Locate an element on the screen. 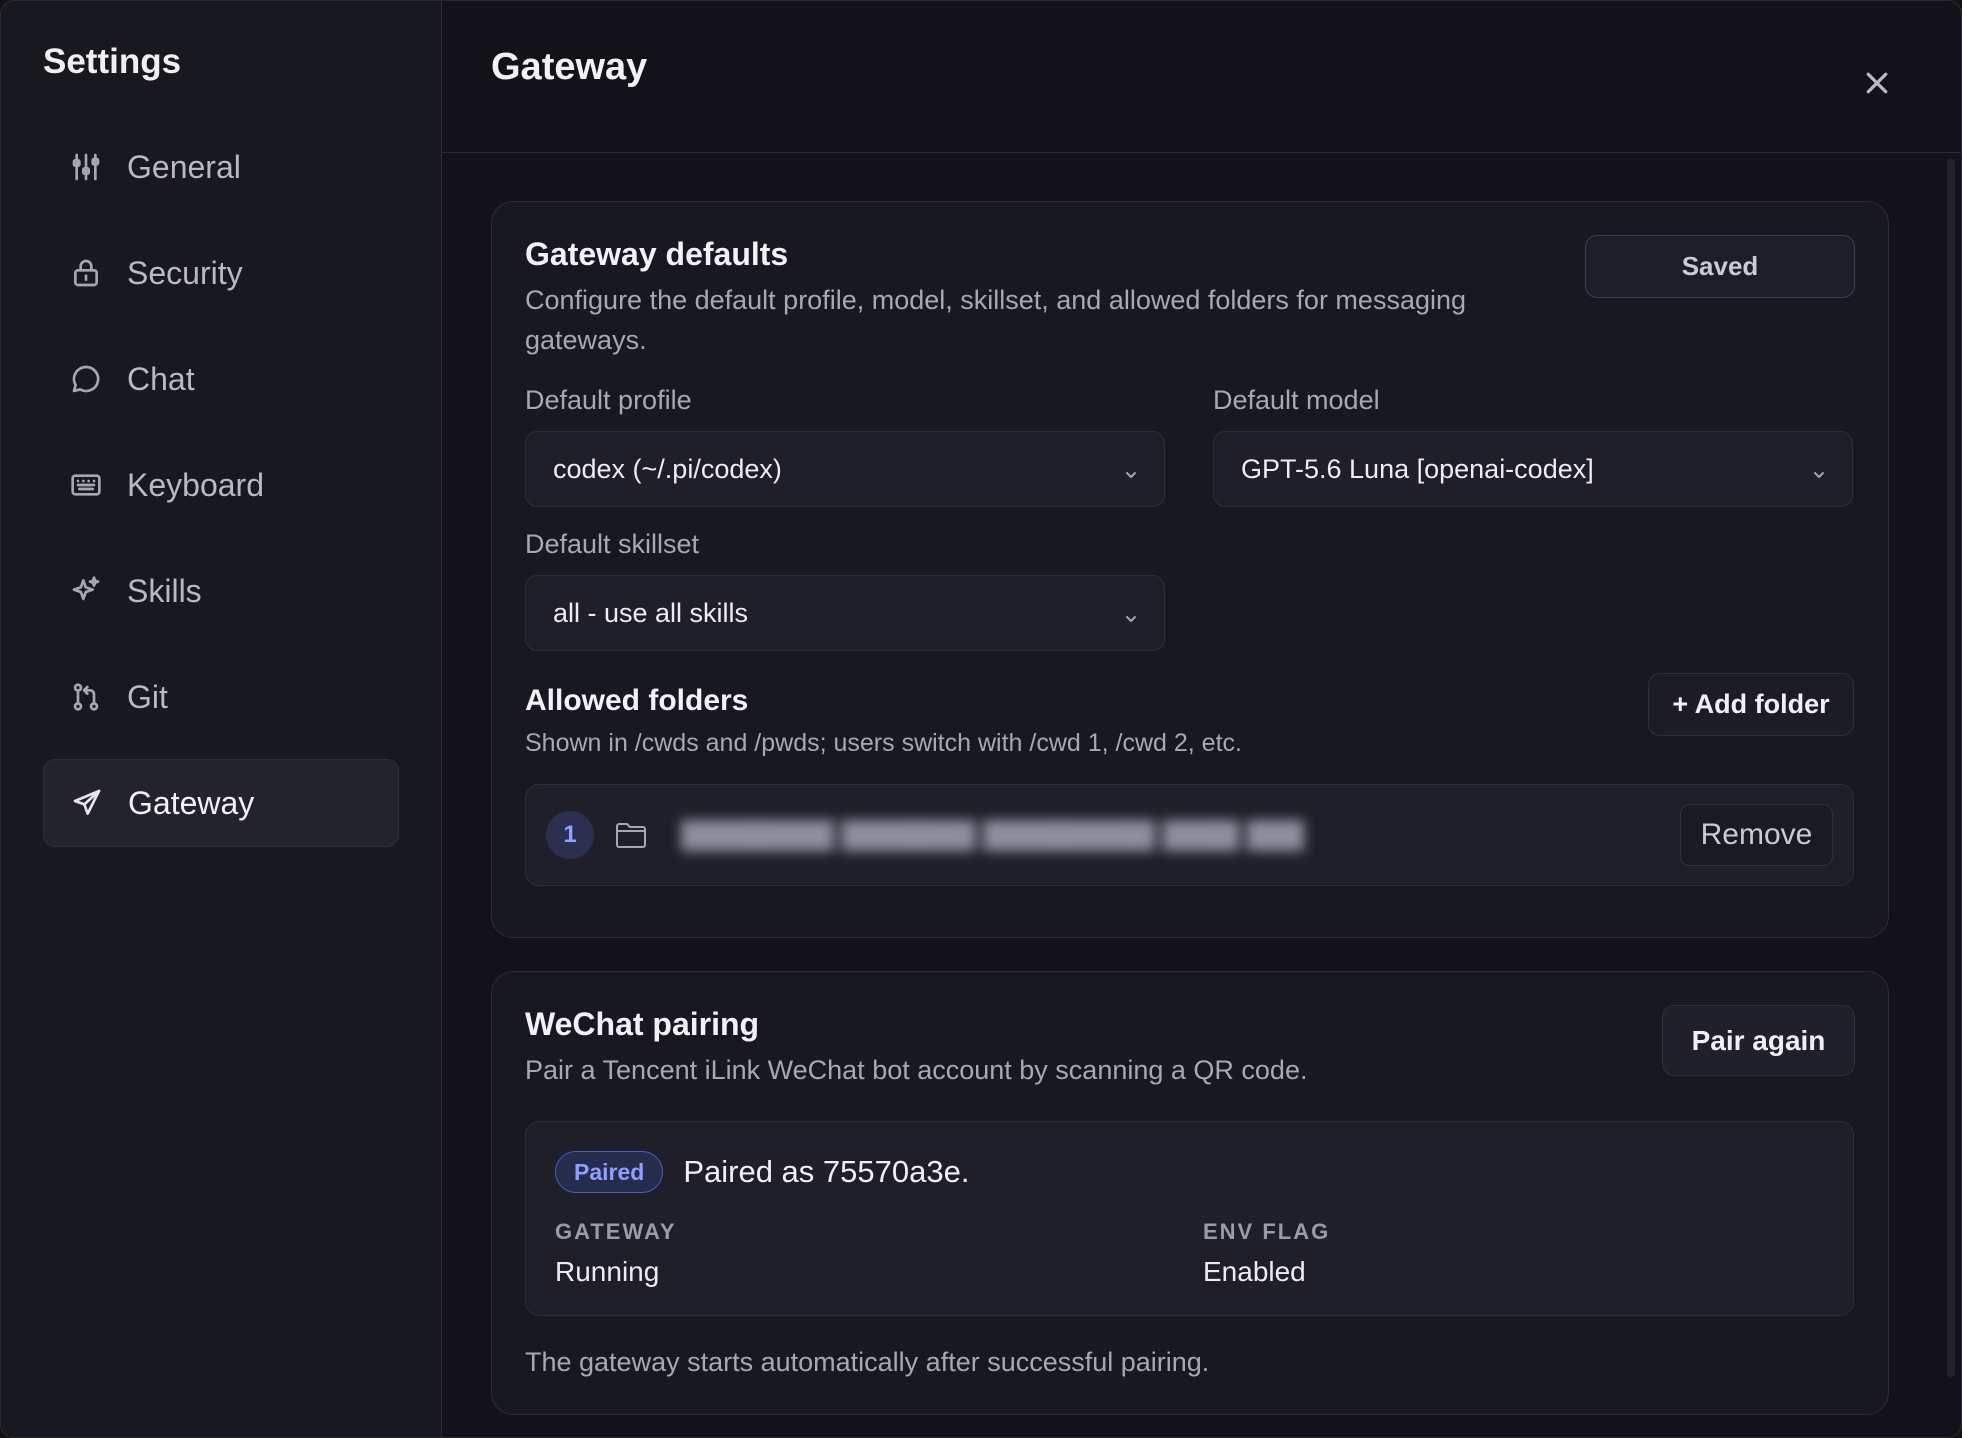 Image resolution: width=1962 pixels, height=1438 pixels. sidebar-item-label: Skills is located at coordinates (164, 590).